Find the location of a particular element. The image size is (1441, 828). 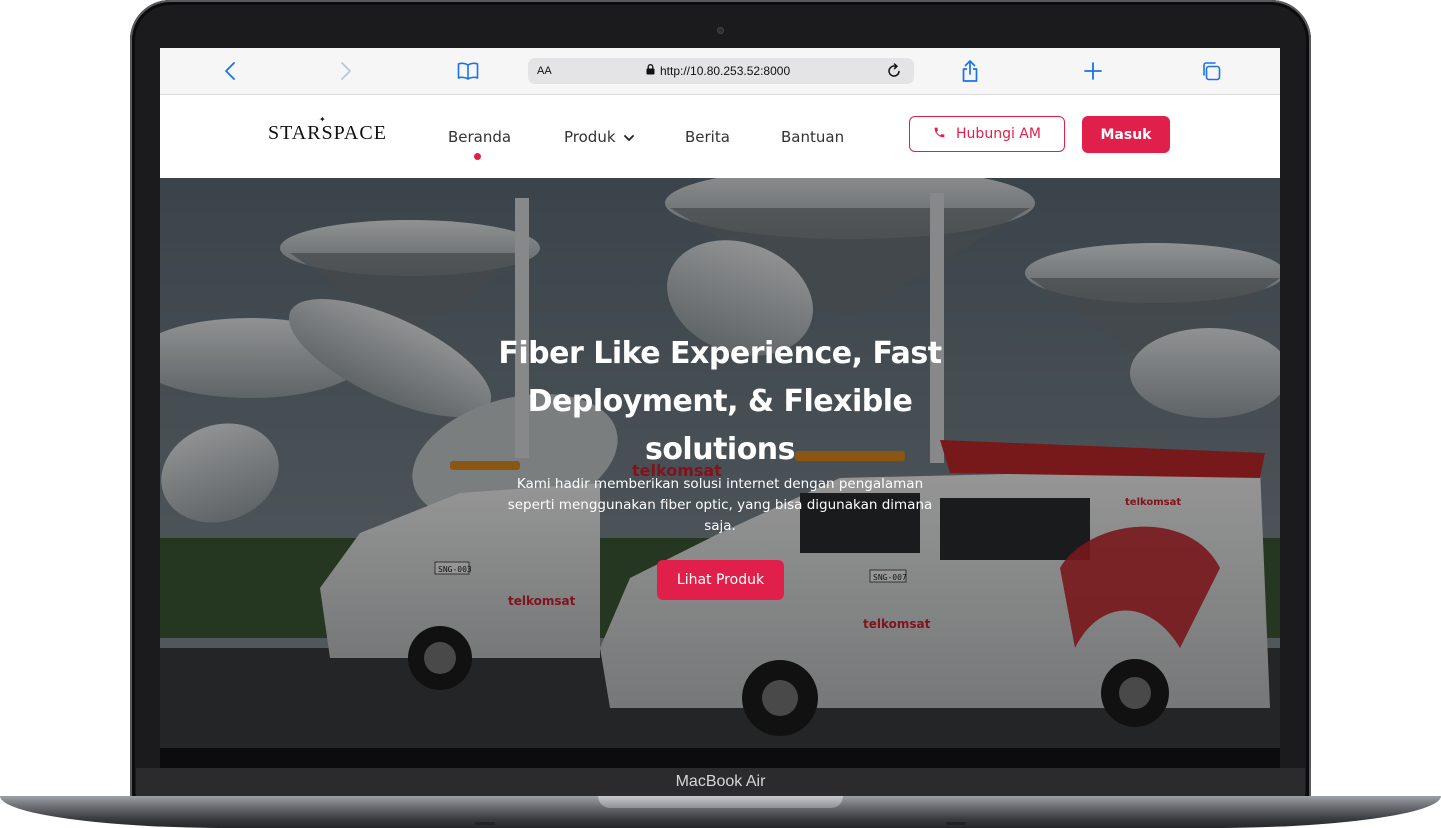

phone-icon is located at coordinates (939, 134).